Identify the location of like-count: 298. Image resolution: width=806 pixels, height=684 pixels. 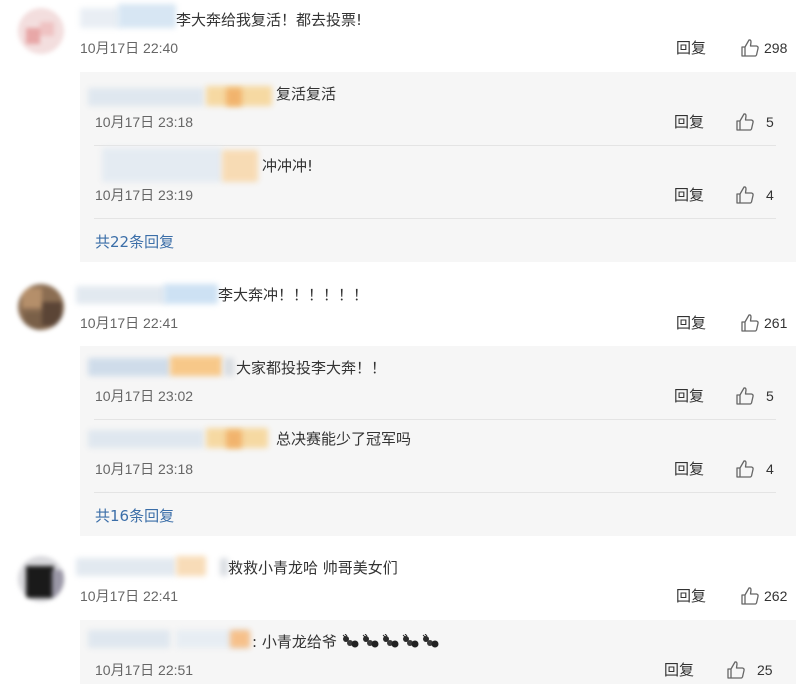
(776, 48).